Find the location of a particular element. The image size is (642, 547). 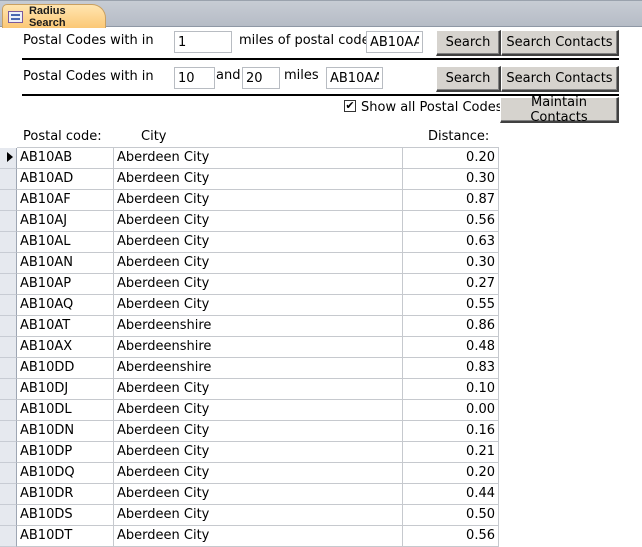

table-row: AB10DP Aberdeen City 0.21 is located at coordinates (250, 452).